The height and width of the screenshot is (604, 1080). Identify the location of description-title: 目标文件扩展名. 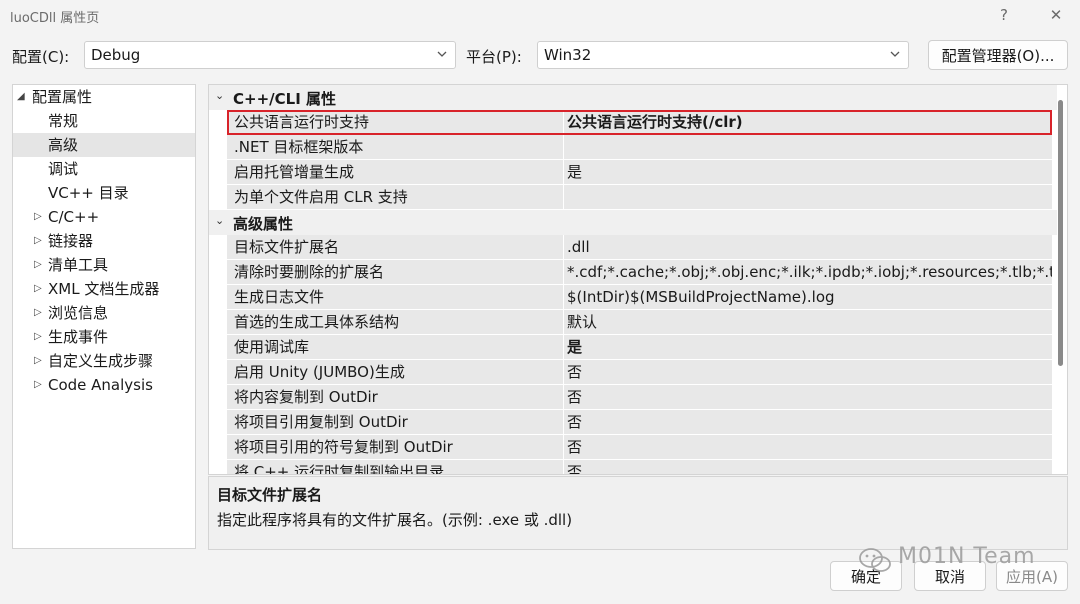
(270, 495).